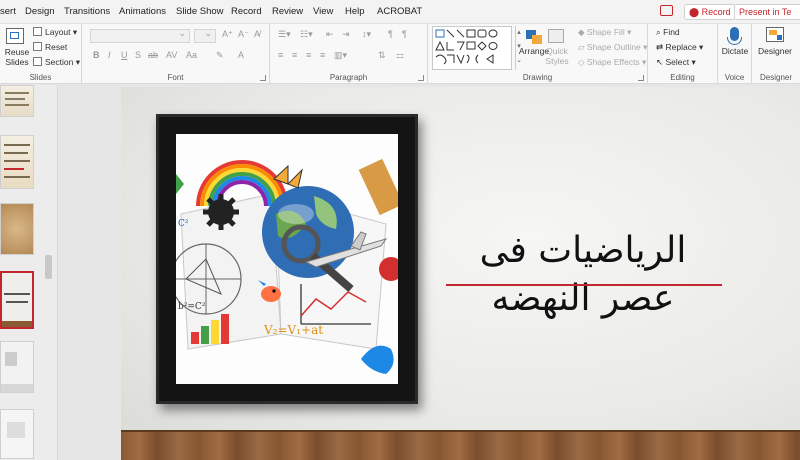 The width and height of the screenshot is (800, 460). What do you see at coordinates (109, 55) in the screenshot?
I see `italic-icon: I` at bounding box center [109, 55].